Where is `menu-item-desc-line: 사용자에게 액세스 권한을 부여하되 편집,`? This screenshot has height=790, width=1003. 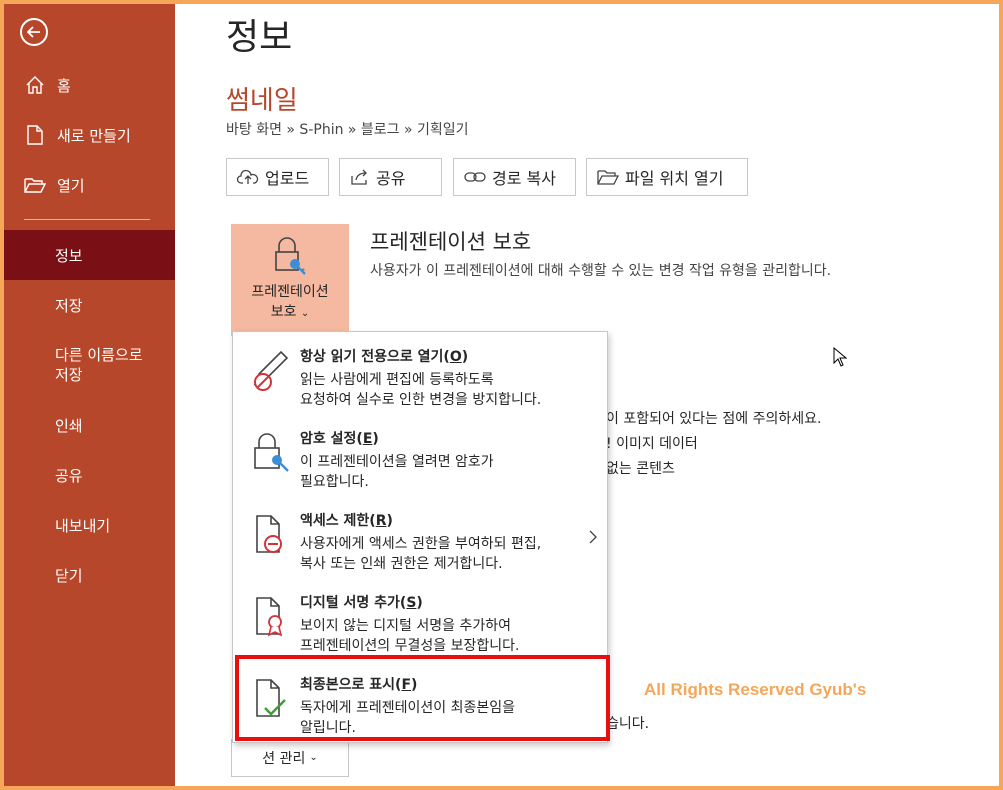 menu-item-desc-line: 사용자에게 액세스 권한을 부여하되 편집, is located at coordinates (421, 544).